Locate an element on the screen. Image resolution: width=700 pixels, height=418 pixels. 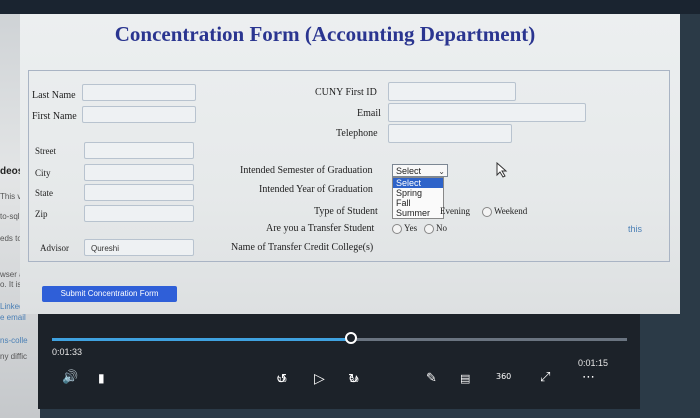
semester-label: Intended Semester of Graduation is located at coordinates (306, 170).